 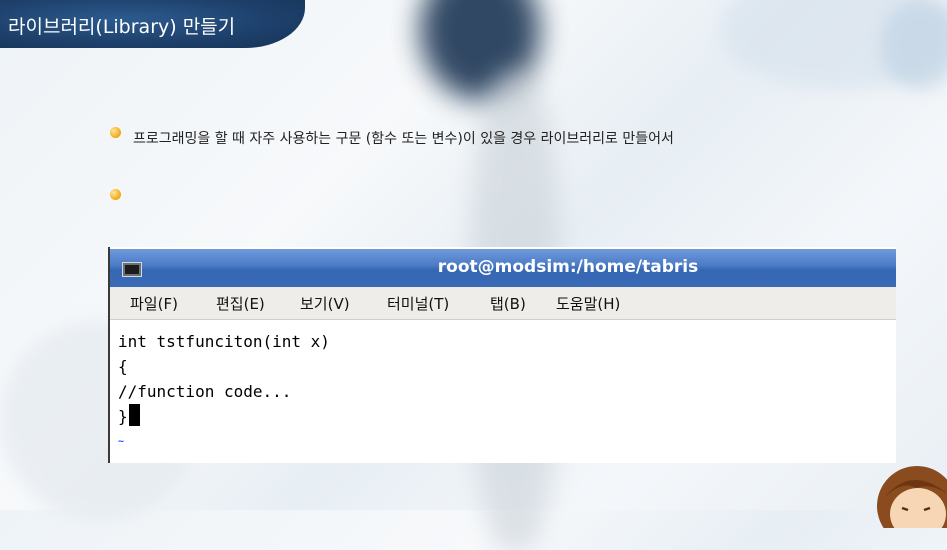 I want to click on title-banner: 라이브러리(Library) 만들기, so click(x=152, y=24).